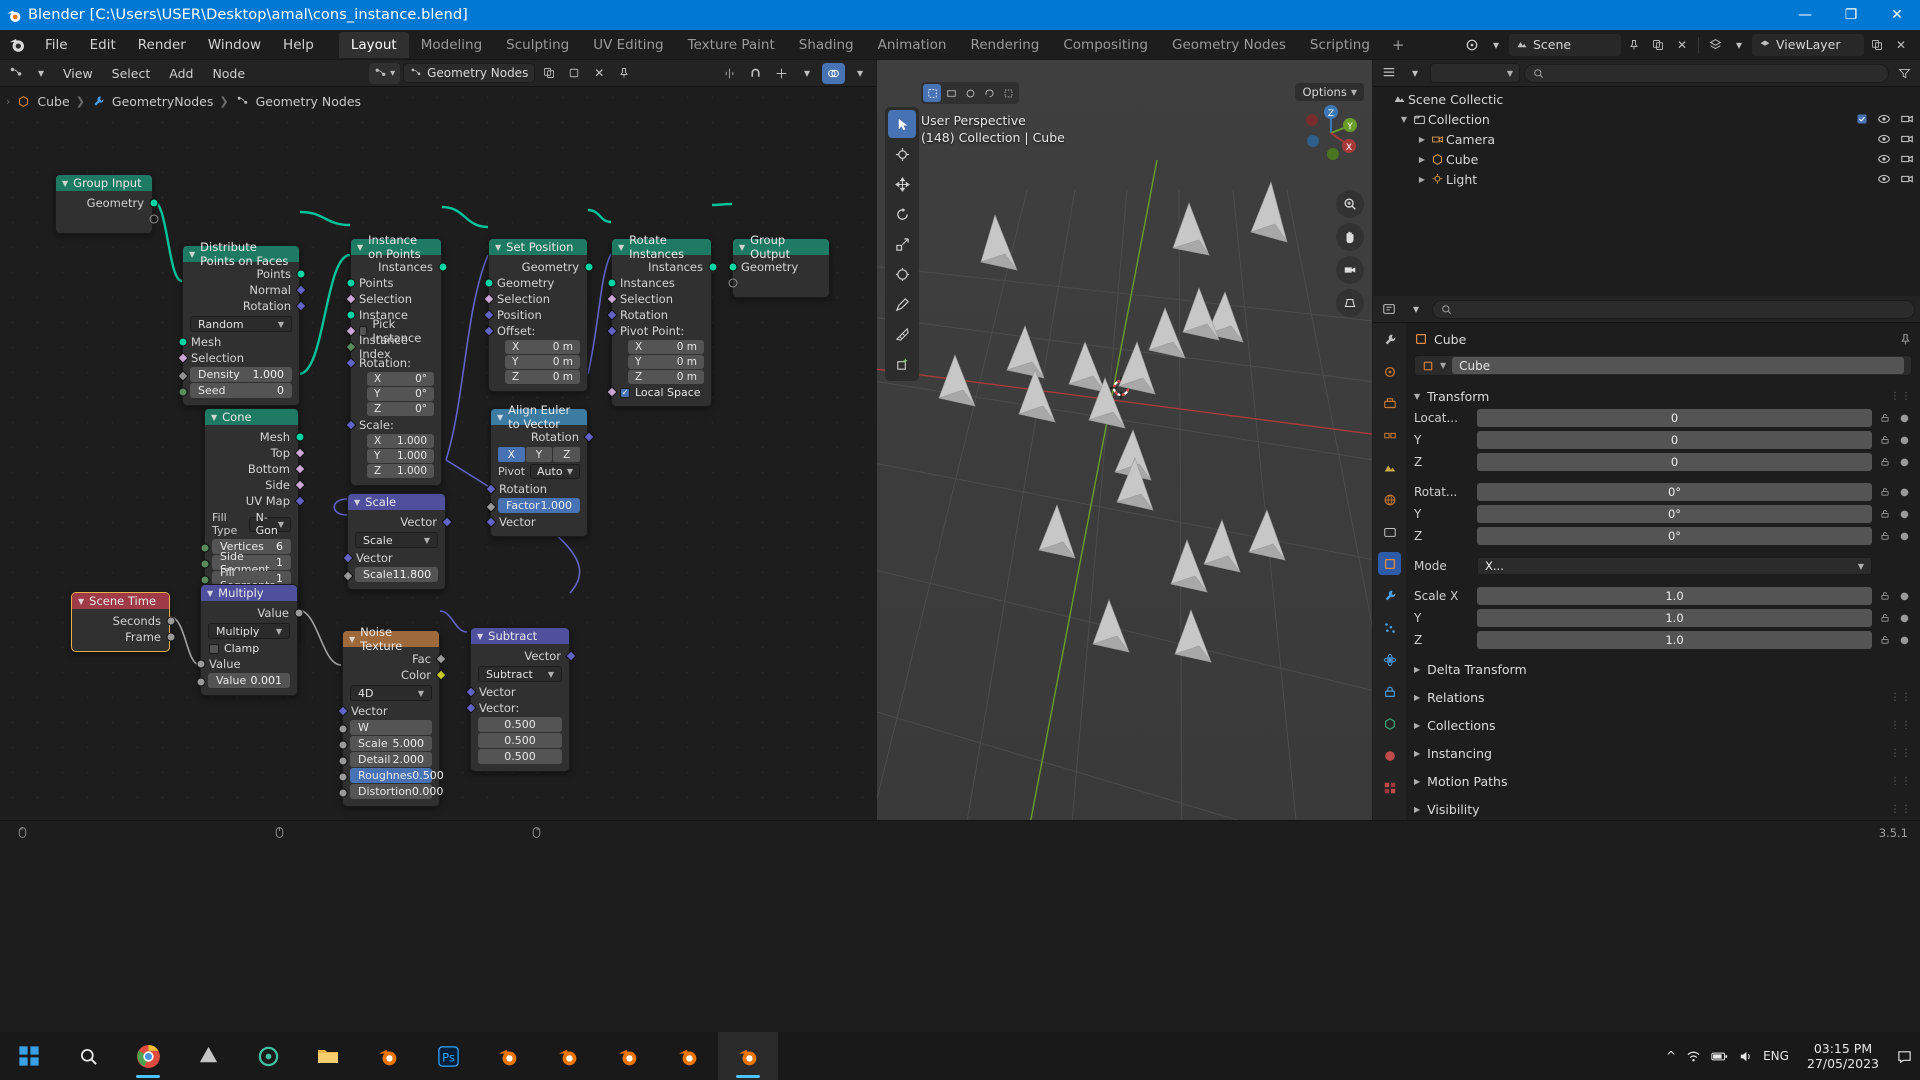 This screenshot has height=1080, width=1920. I want to click on properties-editor-type-icon, so click(1389, 309).